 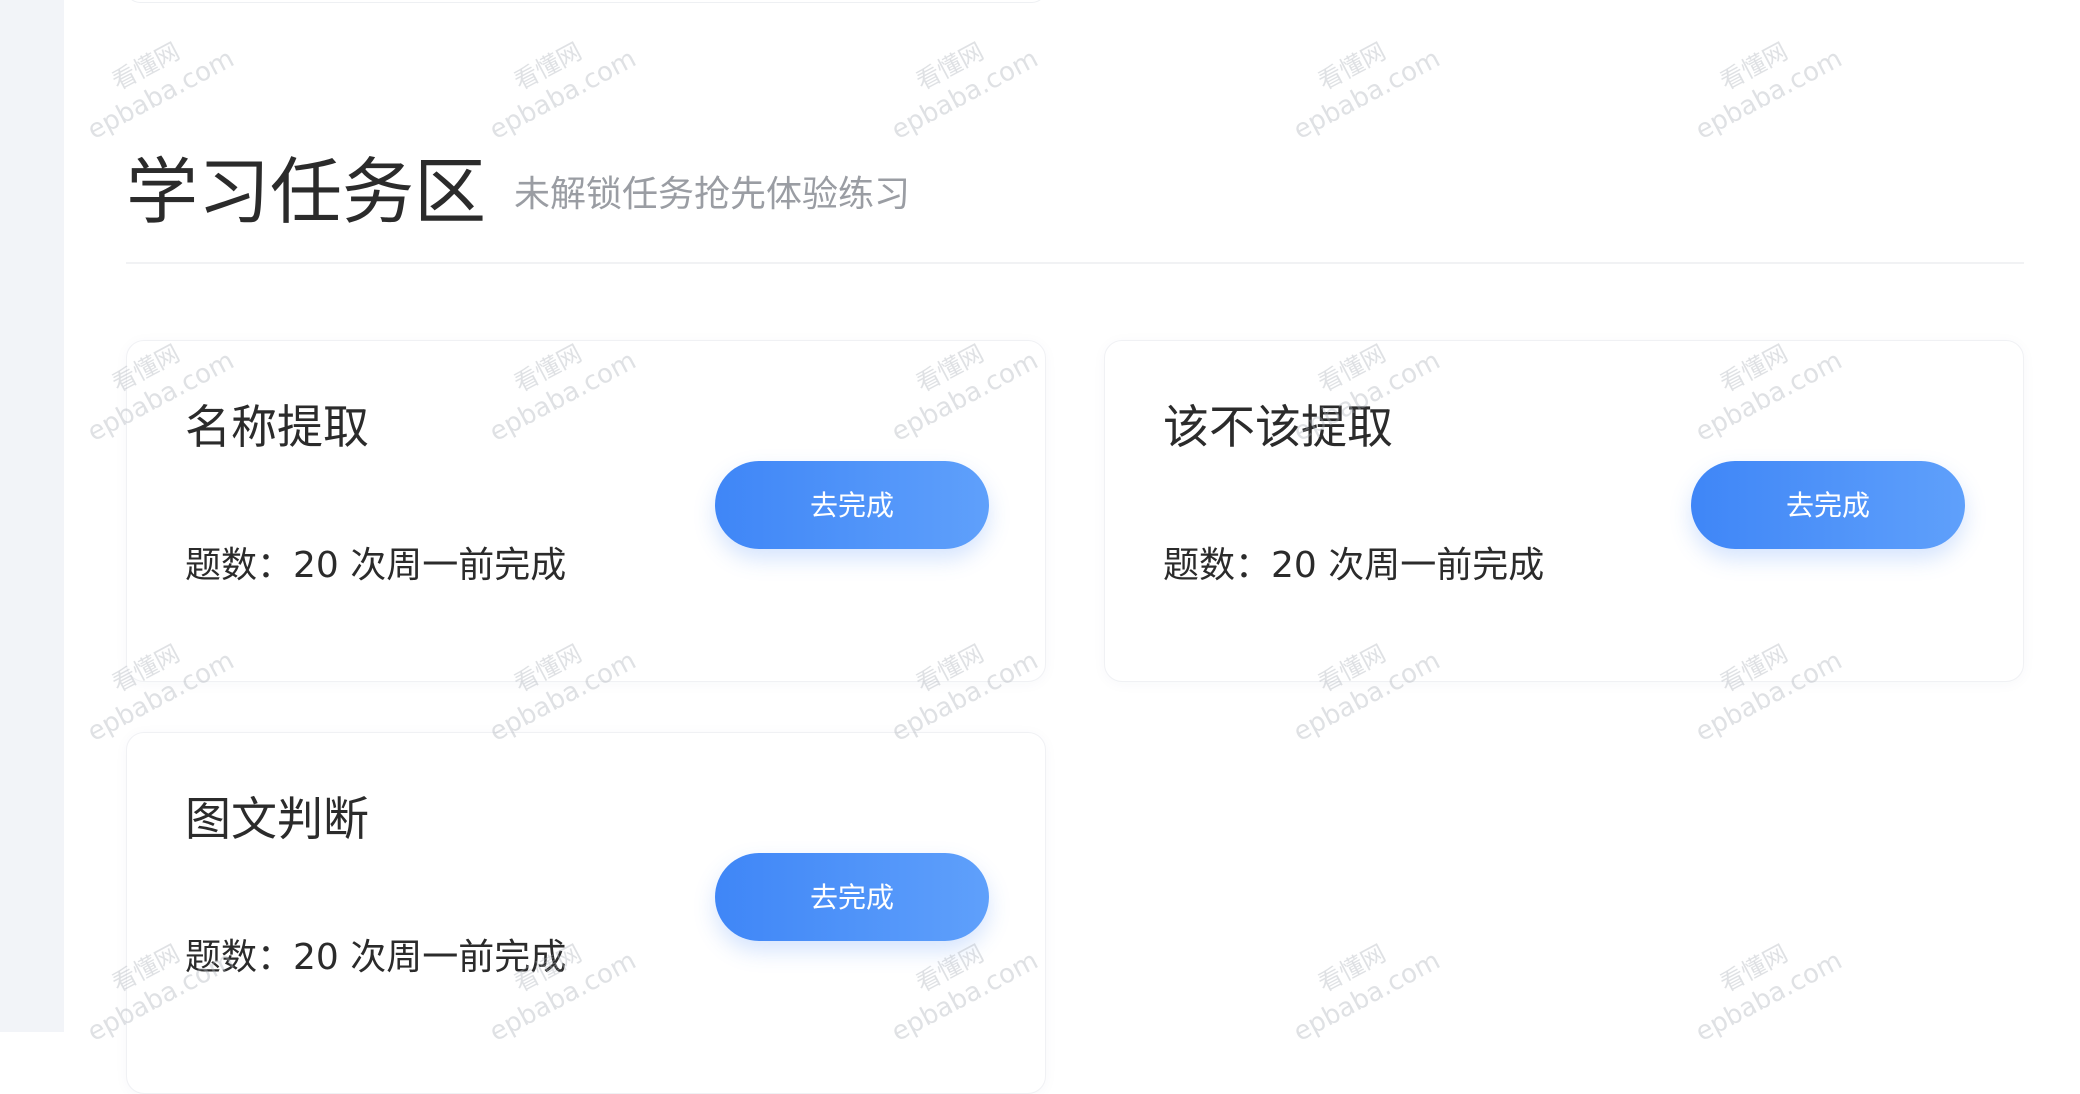 What do you see at coordinates (32, 516) in the screenshot?
I see `left-sidebar-rail` at bounding box center [32, 516].